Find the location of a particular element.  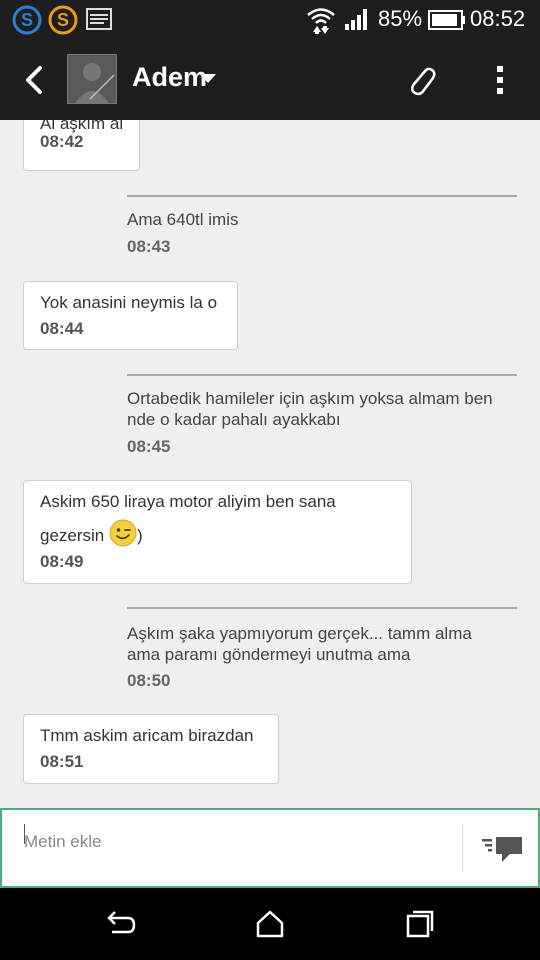

message-time: 08:42 is located at coordinates (62, 141).